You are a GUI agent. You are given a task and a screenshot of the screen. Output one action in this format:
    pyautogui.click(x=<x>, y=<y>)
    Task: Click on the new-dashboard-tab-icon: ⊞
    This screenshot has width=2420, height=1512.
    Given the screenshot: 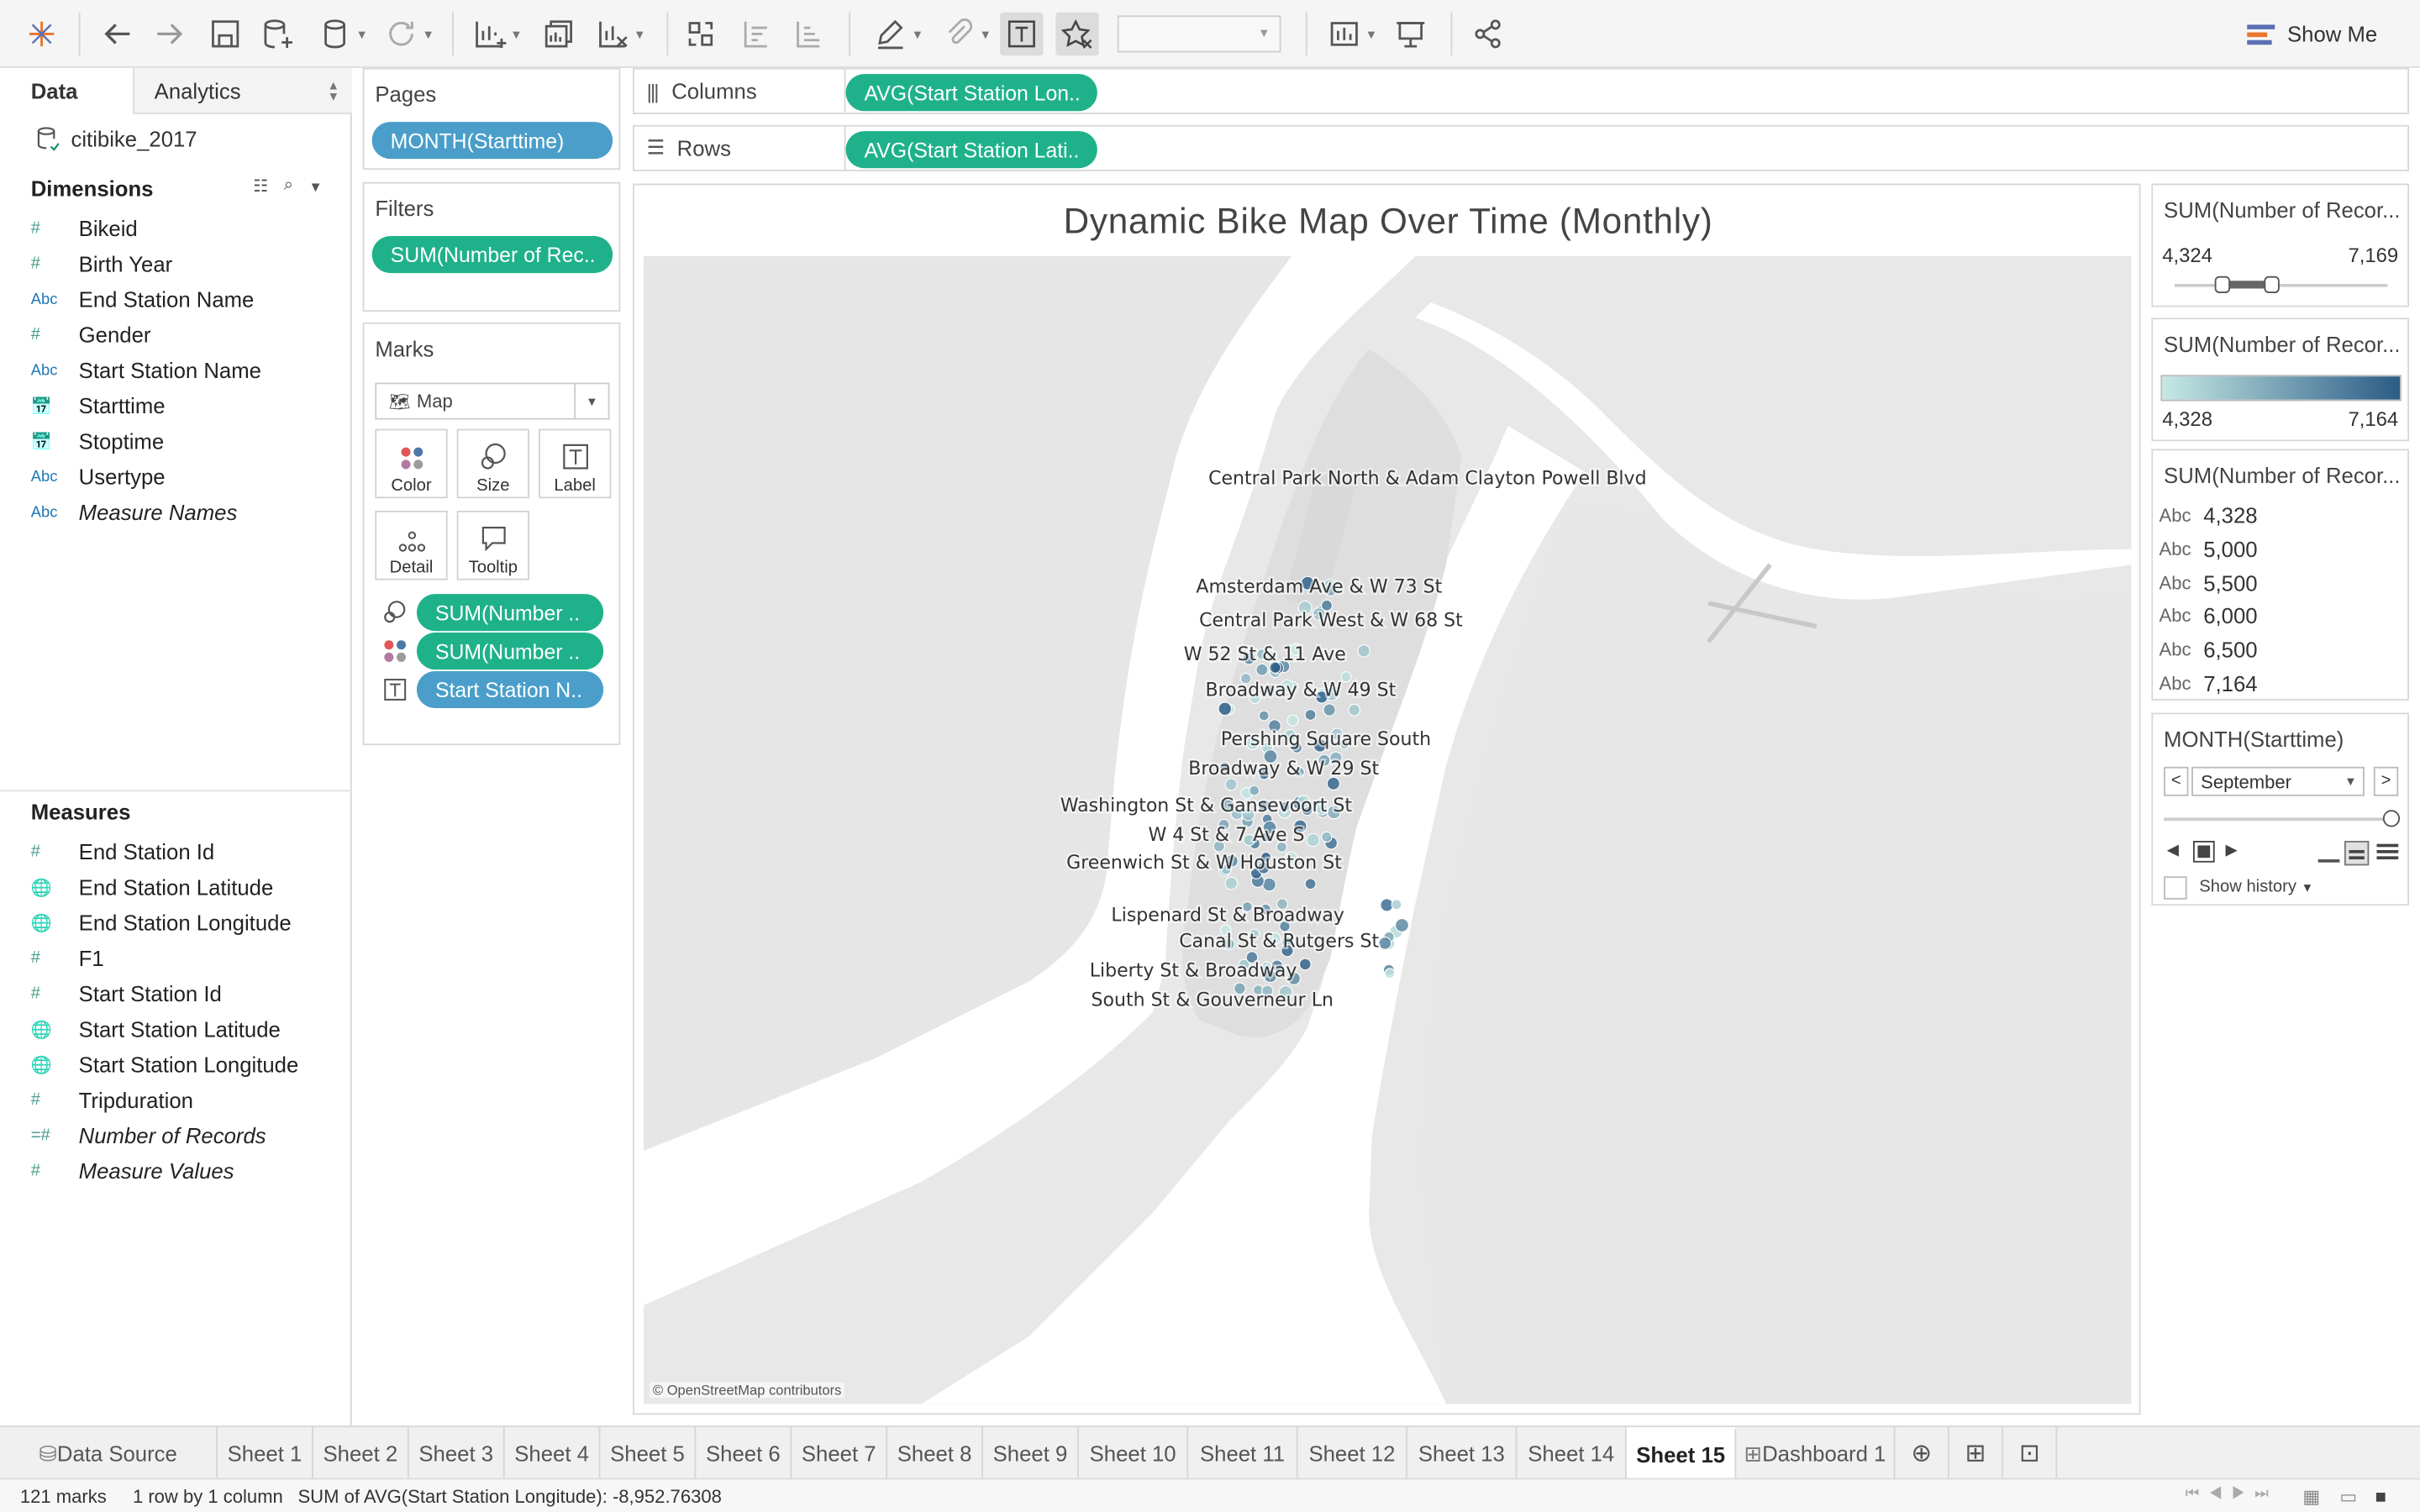 What is the action you would take?
    pyautogui.click(x=1977, y=1453)
    